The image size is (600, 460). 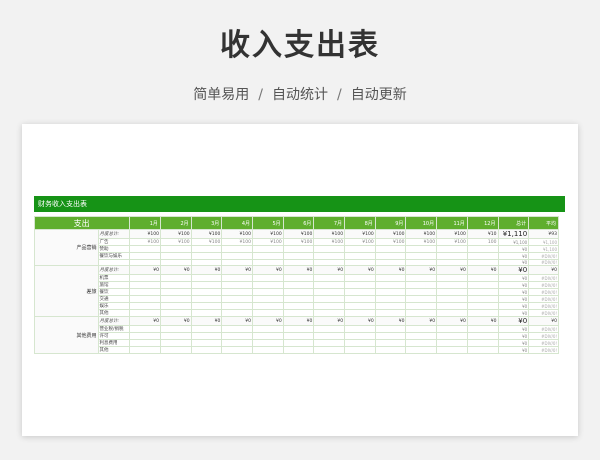 What do you see at coordinates (114, 299) in the screenshot?
I see `row-label: 交通` at bounding box center [114, 299].